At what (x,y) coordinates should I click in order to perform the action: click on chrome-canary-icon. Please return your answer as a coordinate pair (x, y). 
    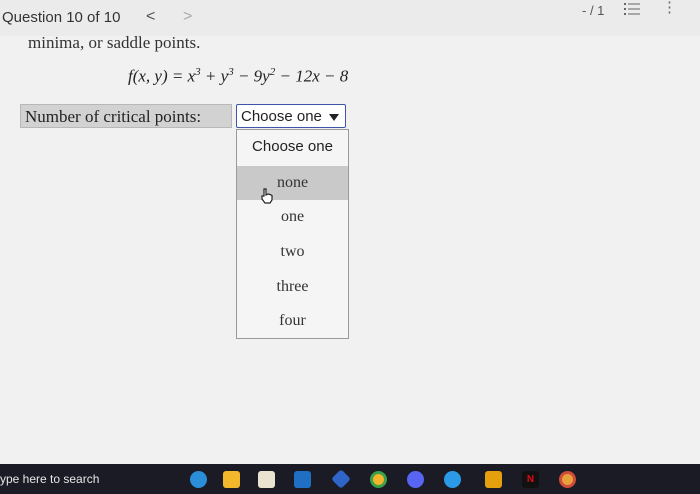
    Looking at the image, I should click on (567, 479).